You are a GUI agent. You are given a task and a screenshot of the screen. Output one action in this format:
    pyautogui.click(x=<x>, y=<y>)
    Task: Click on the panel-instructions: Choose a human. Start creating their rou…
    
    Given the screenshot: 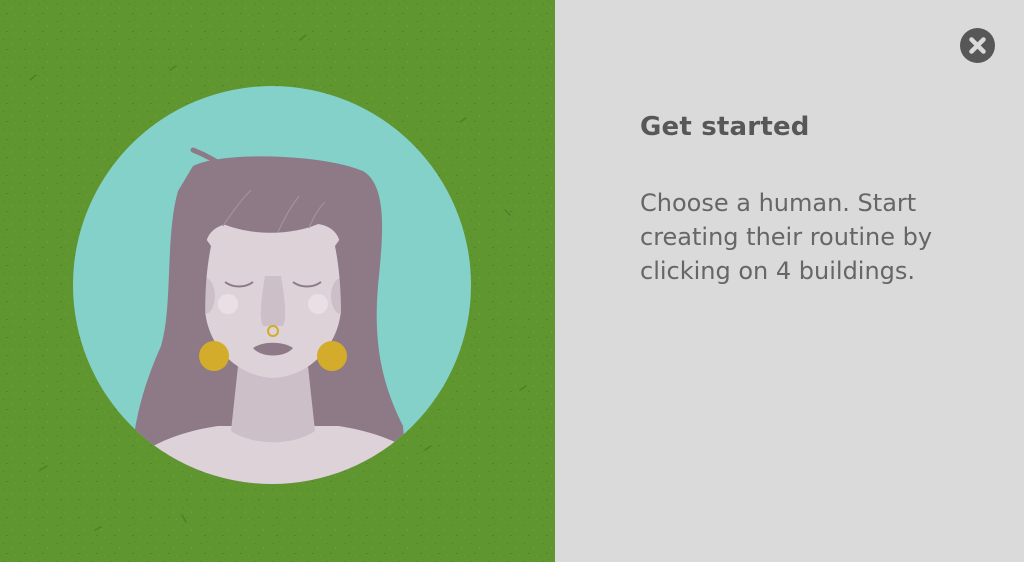 What is the action you would take?
    pyautogui.click(x=786, y=237)
    